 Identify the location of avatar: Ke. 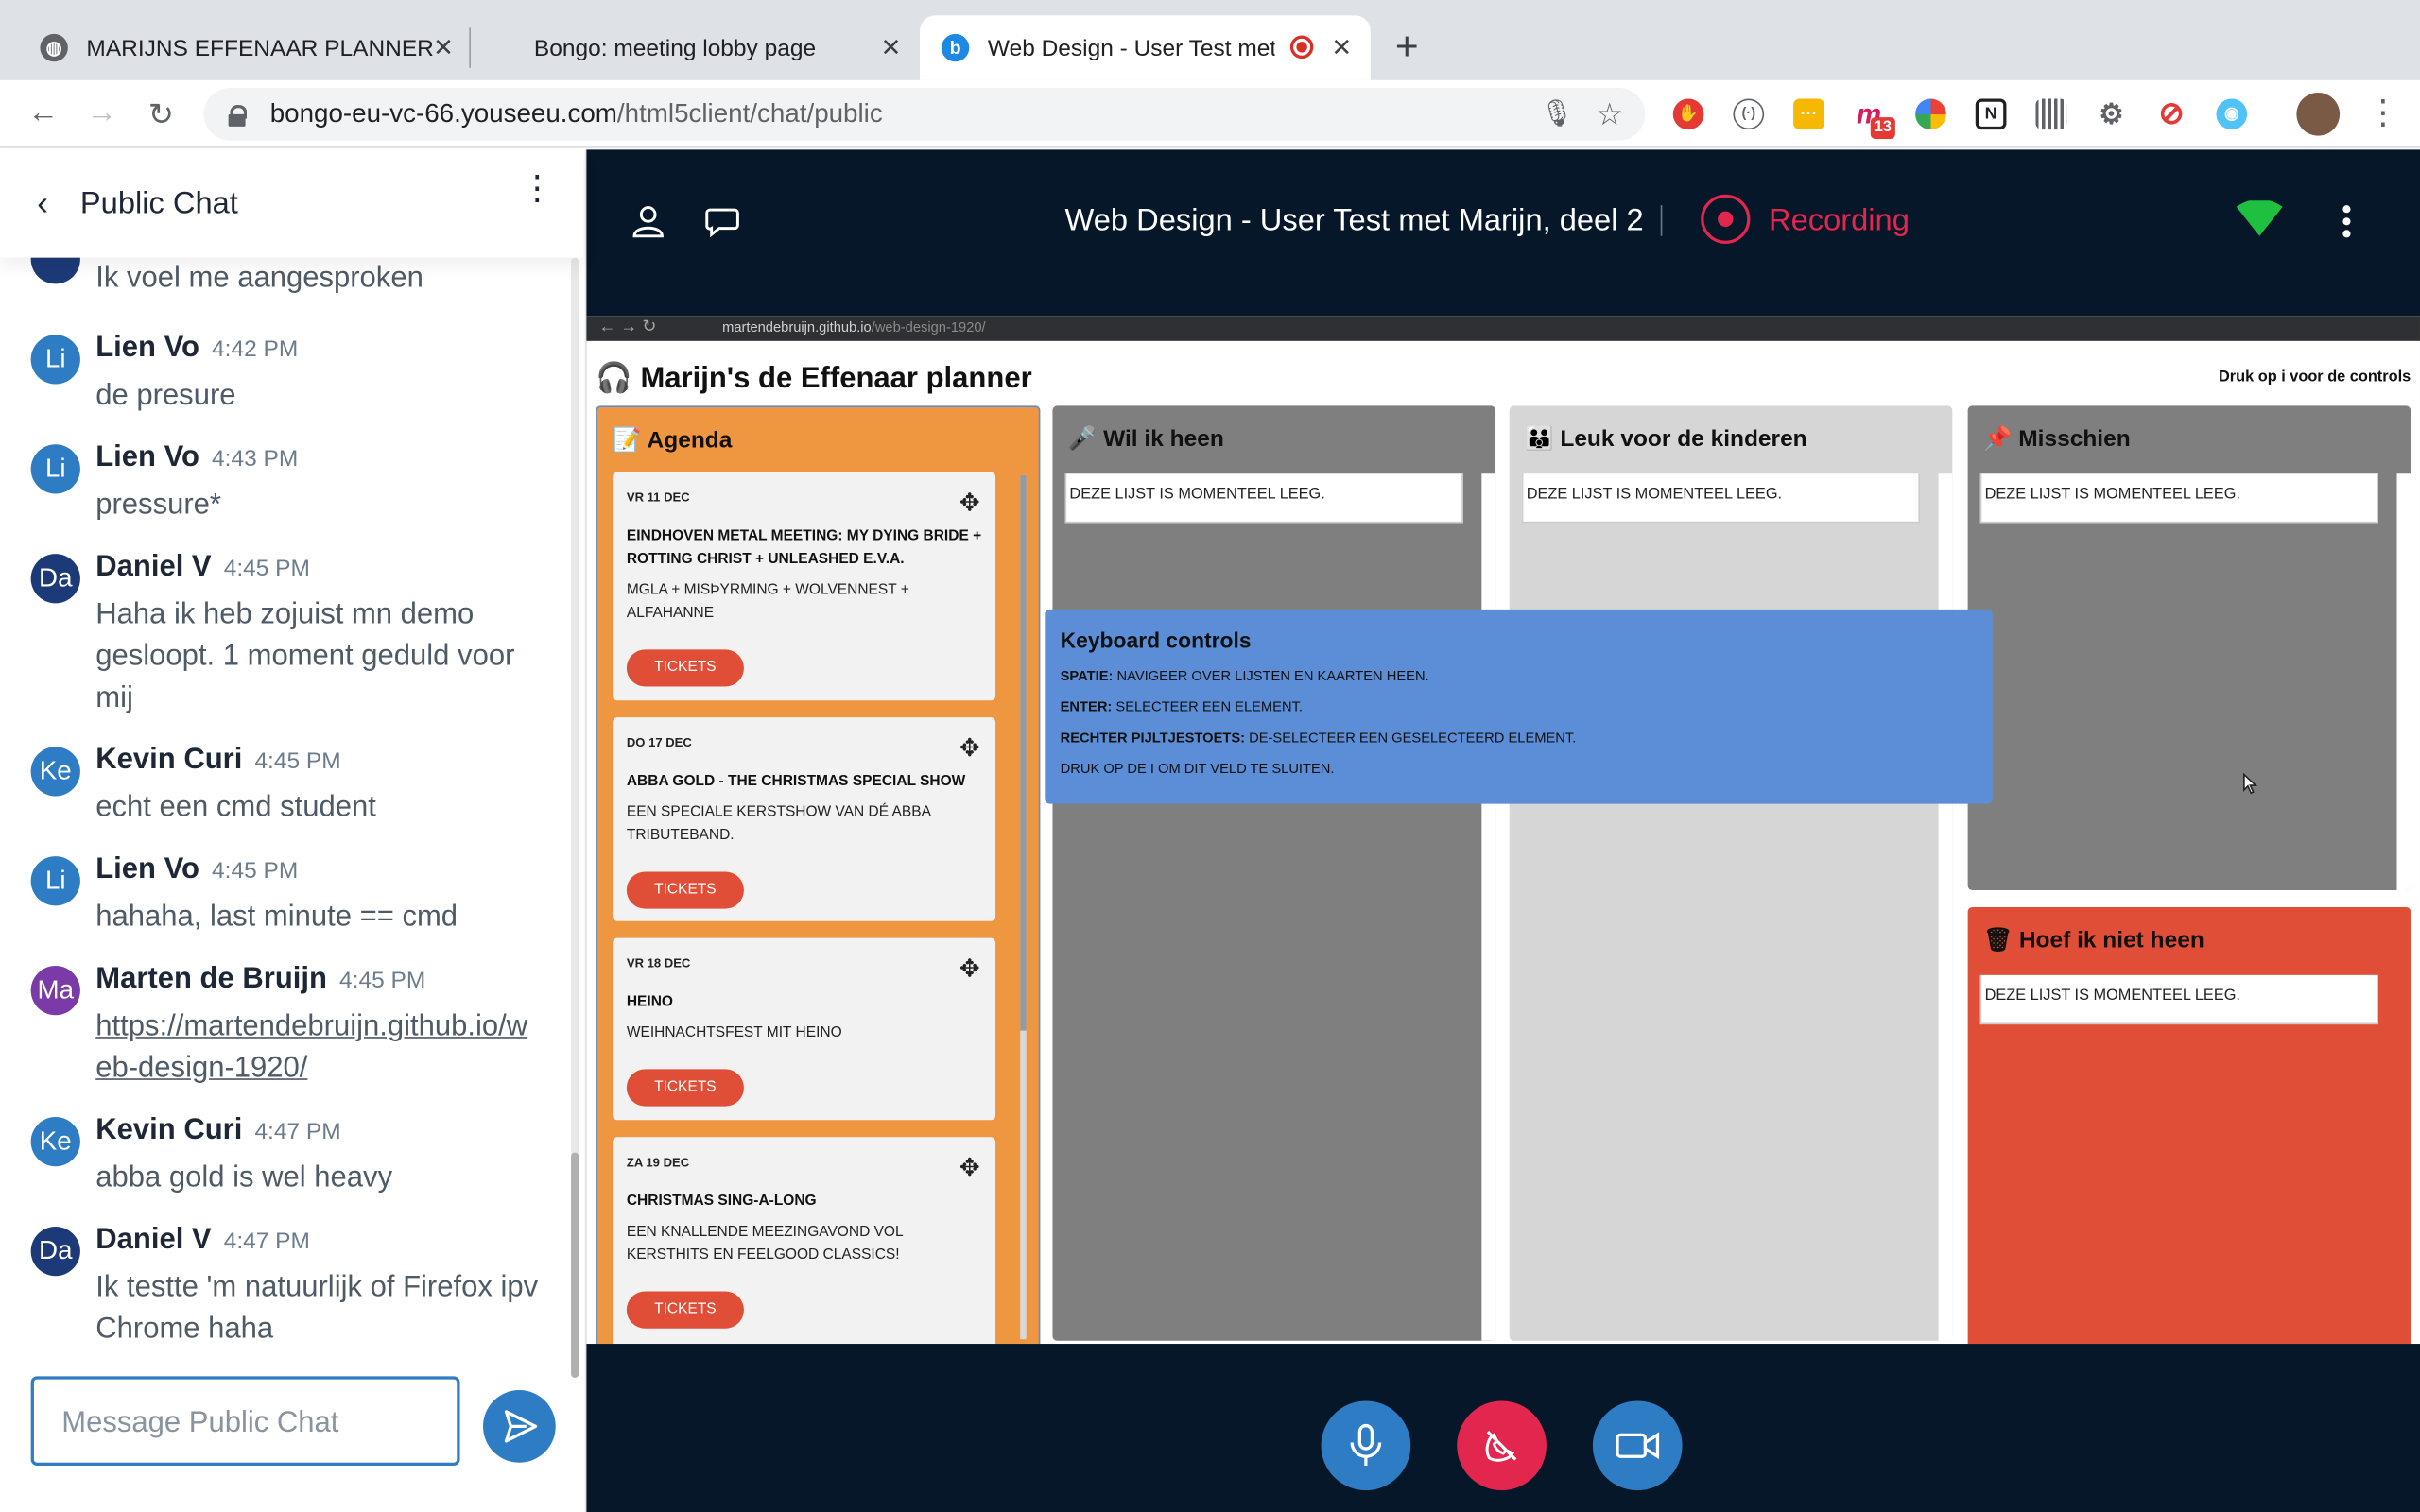
(55, 1142).